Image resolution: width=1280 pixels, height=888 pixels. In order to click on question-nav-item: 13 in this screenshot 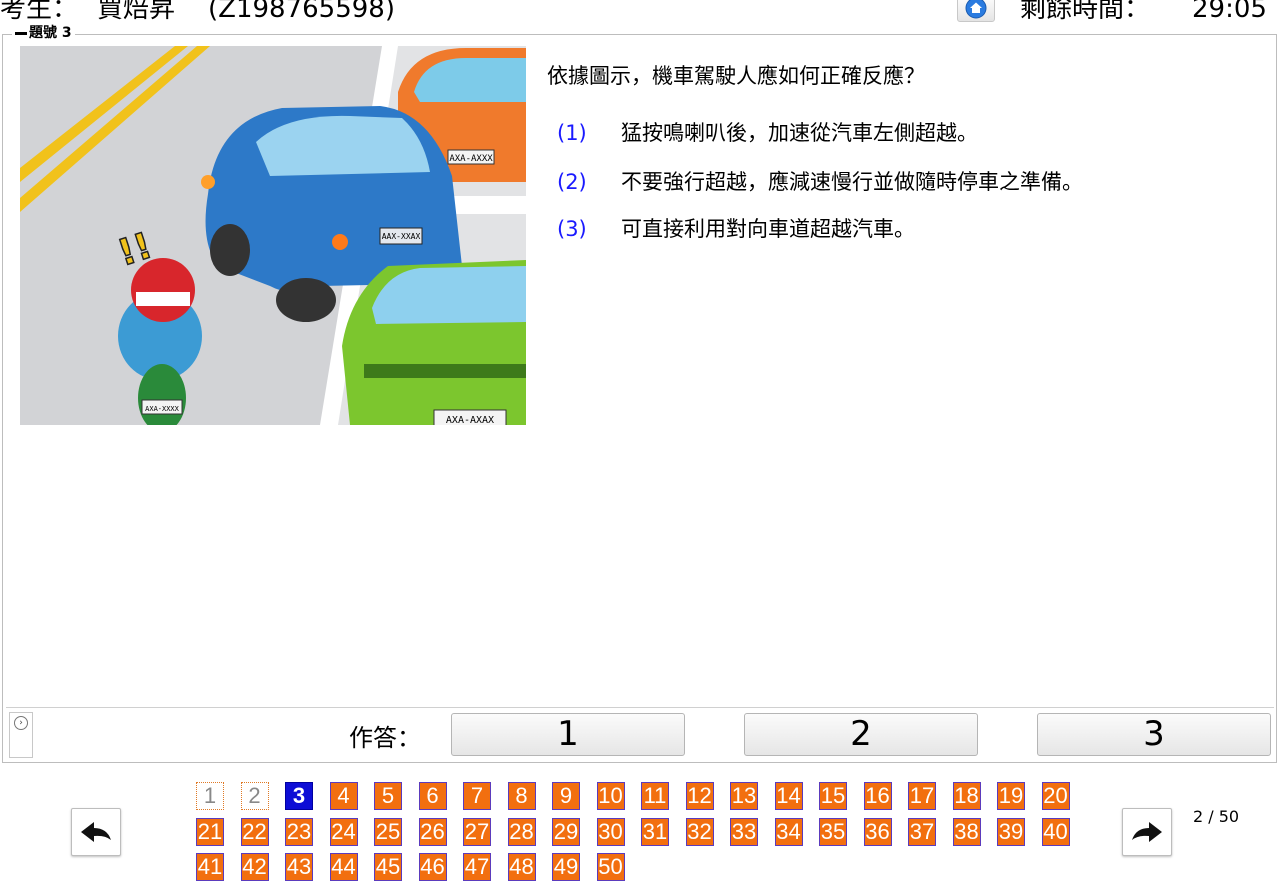, I will do `click(744, 796)`.